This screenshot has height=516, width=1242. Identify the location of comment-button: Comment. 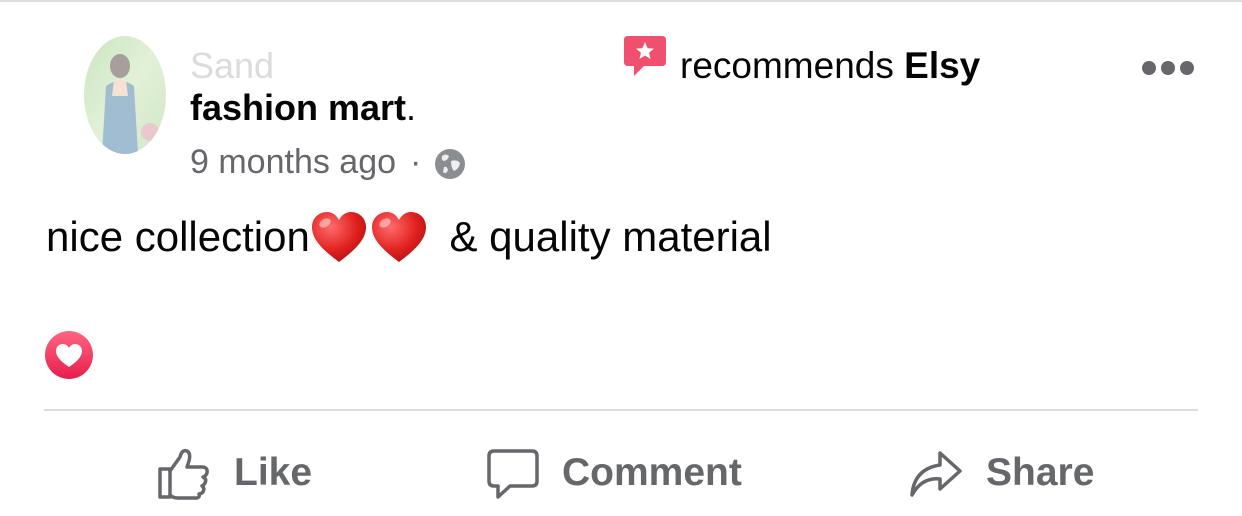
(614, 473).